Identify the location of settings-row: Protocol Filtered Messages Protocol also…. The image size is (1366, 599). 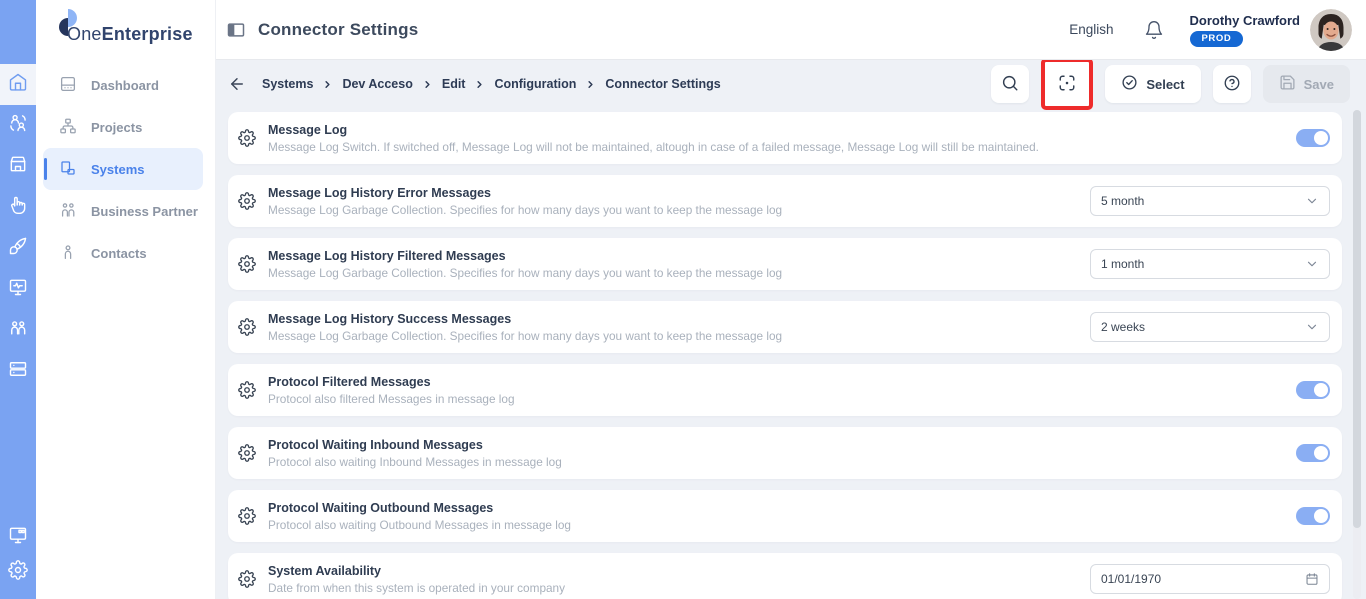
(785, 390).